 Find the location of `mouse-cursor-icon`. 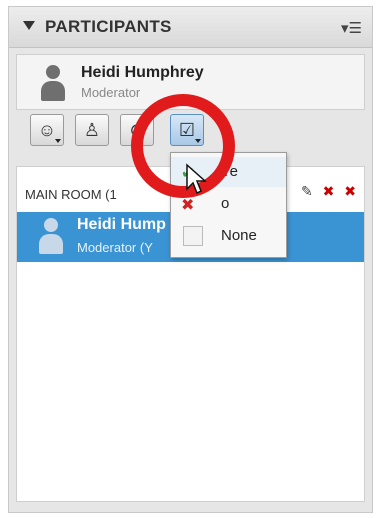

mouse-cursor-icon is located at coordinates (196, 179).